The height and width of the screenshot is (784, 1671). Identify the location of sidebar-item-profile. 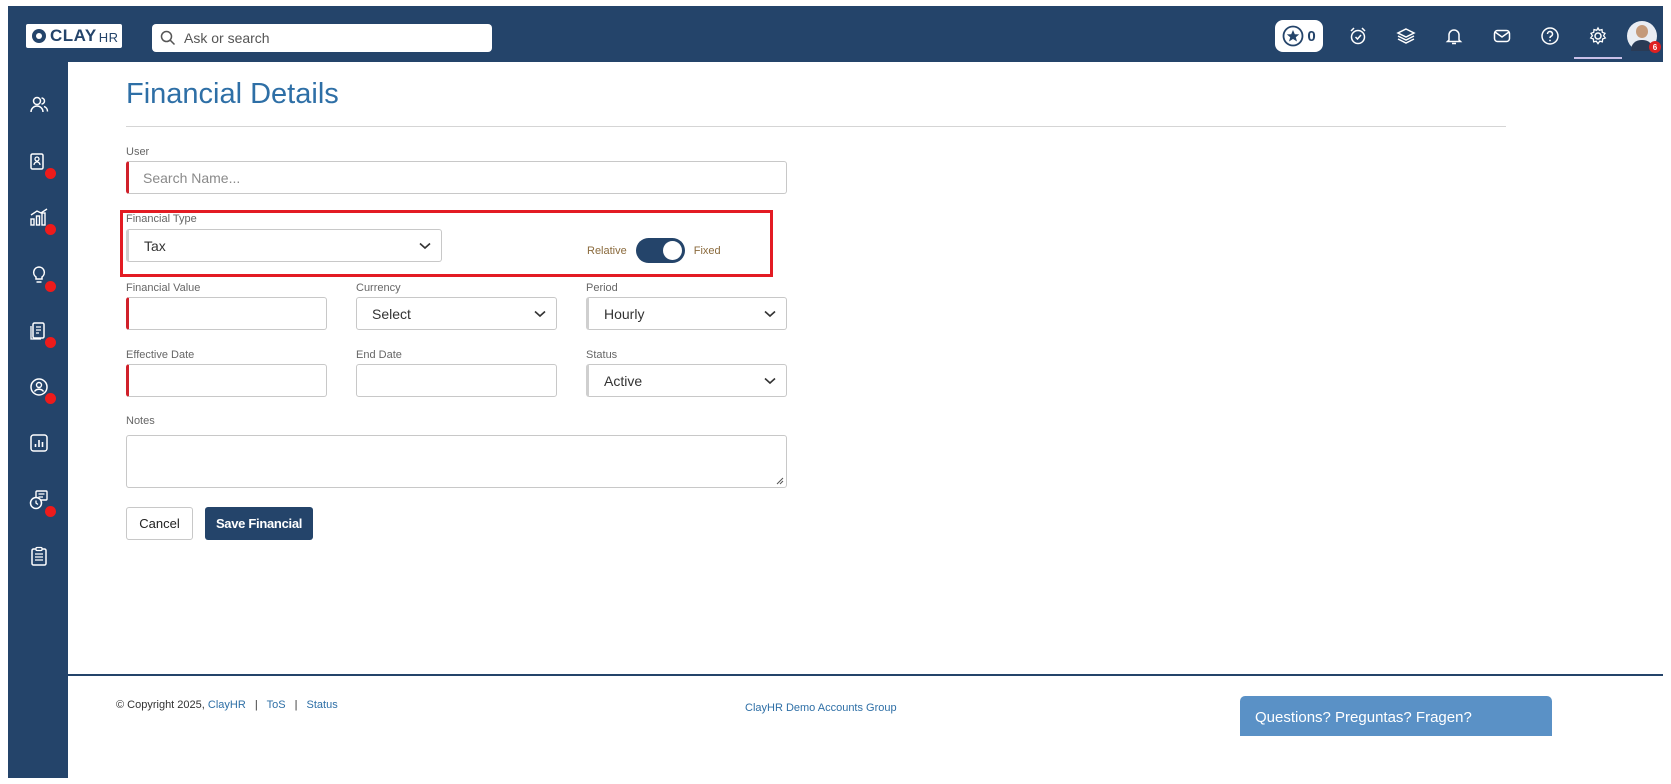
(41, 389).